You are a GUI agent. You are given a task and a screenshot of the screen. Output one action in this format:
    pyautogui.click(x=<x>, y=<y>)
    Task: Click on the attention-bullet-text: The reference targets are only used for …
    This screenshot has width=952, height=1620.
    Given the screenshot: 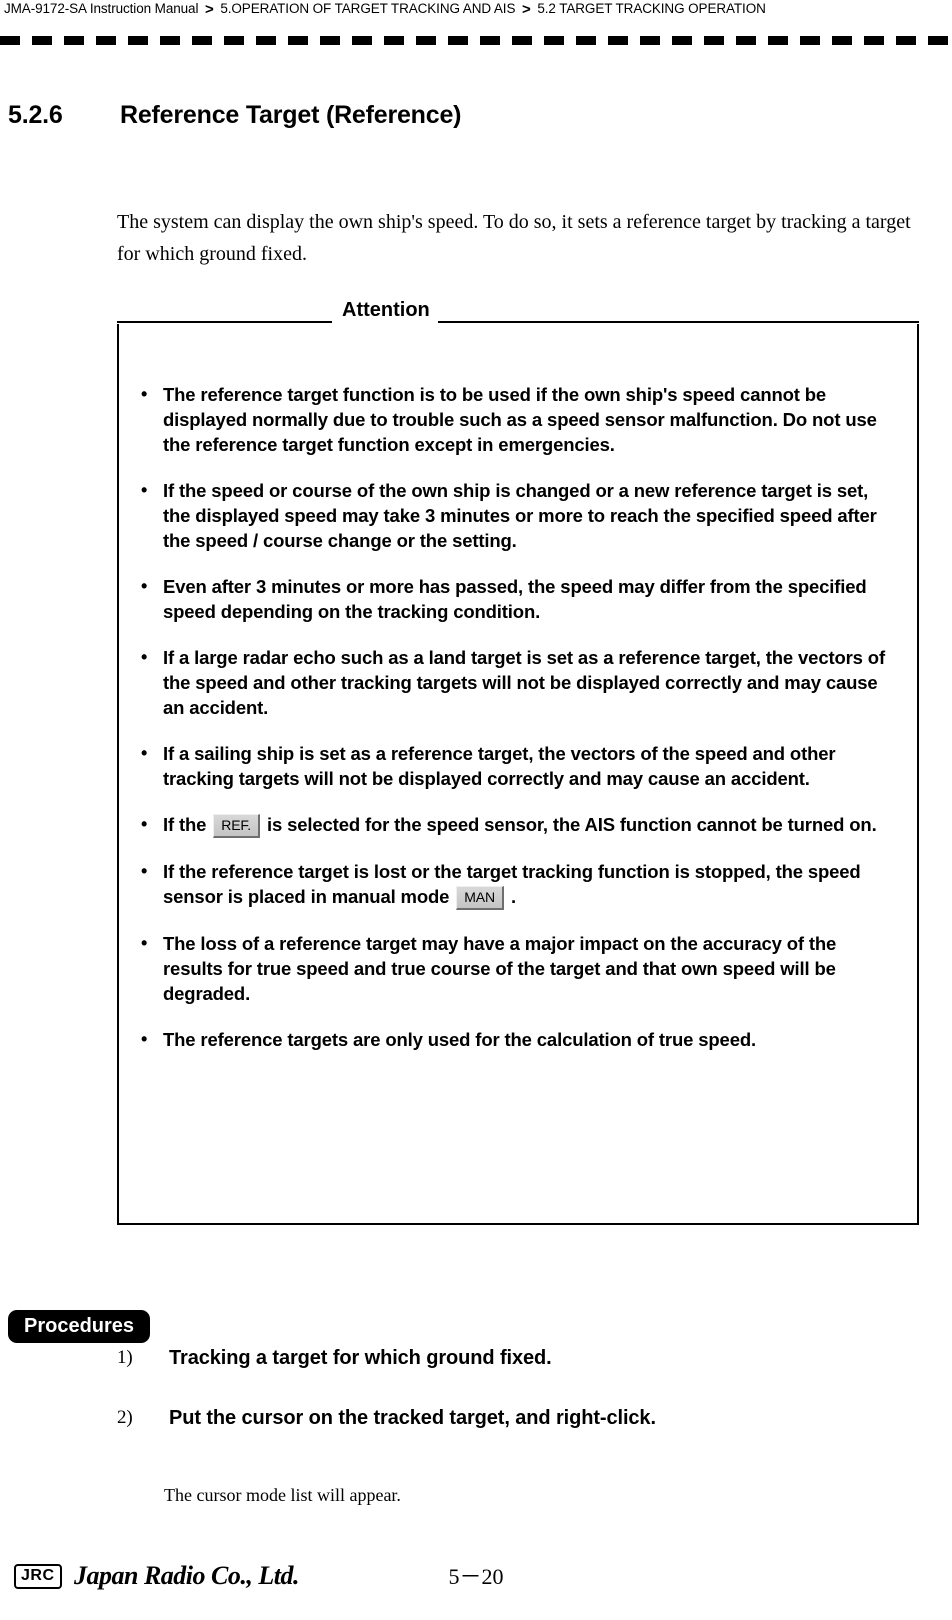 What is the action you would take?
    pyautogui.click(x=459, y=1039)
    